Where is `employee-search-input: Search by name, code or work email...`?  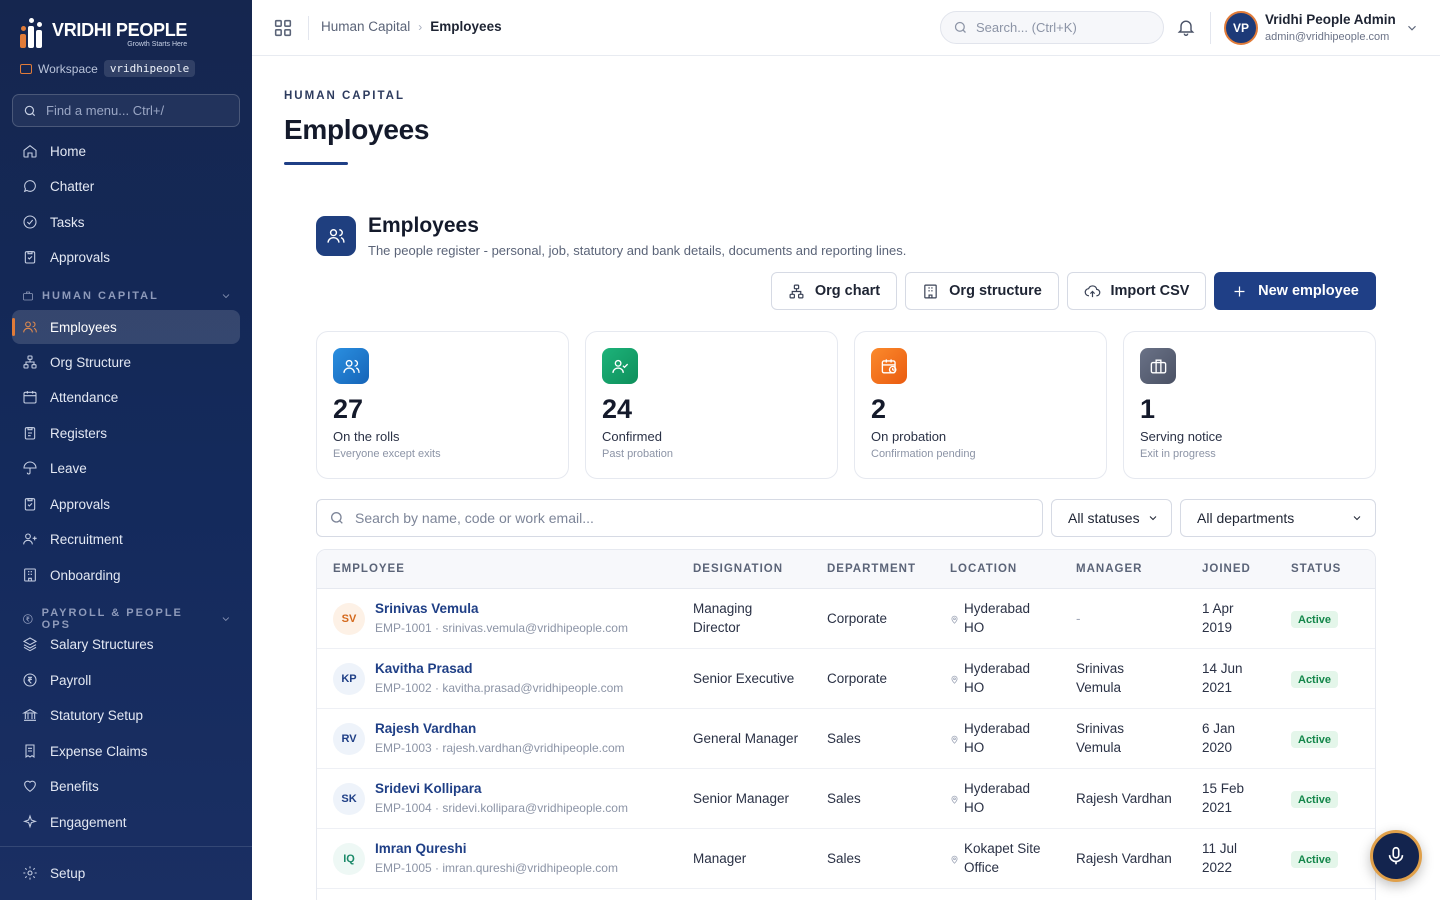 employee-search-input: Search by name, code or work email... is located at coordinates (679, 518).